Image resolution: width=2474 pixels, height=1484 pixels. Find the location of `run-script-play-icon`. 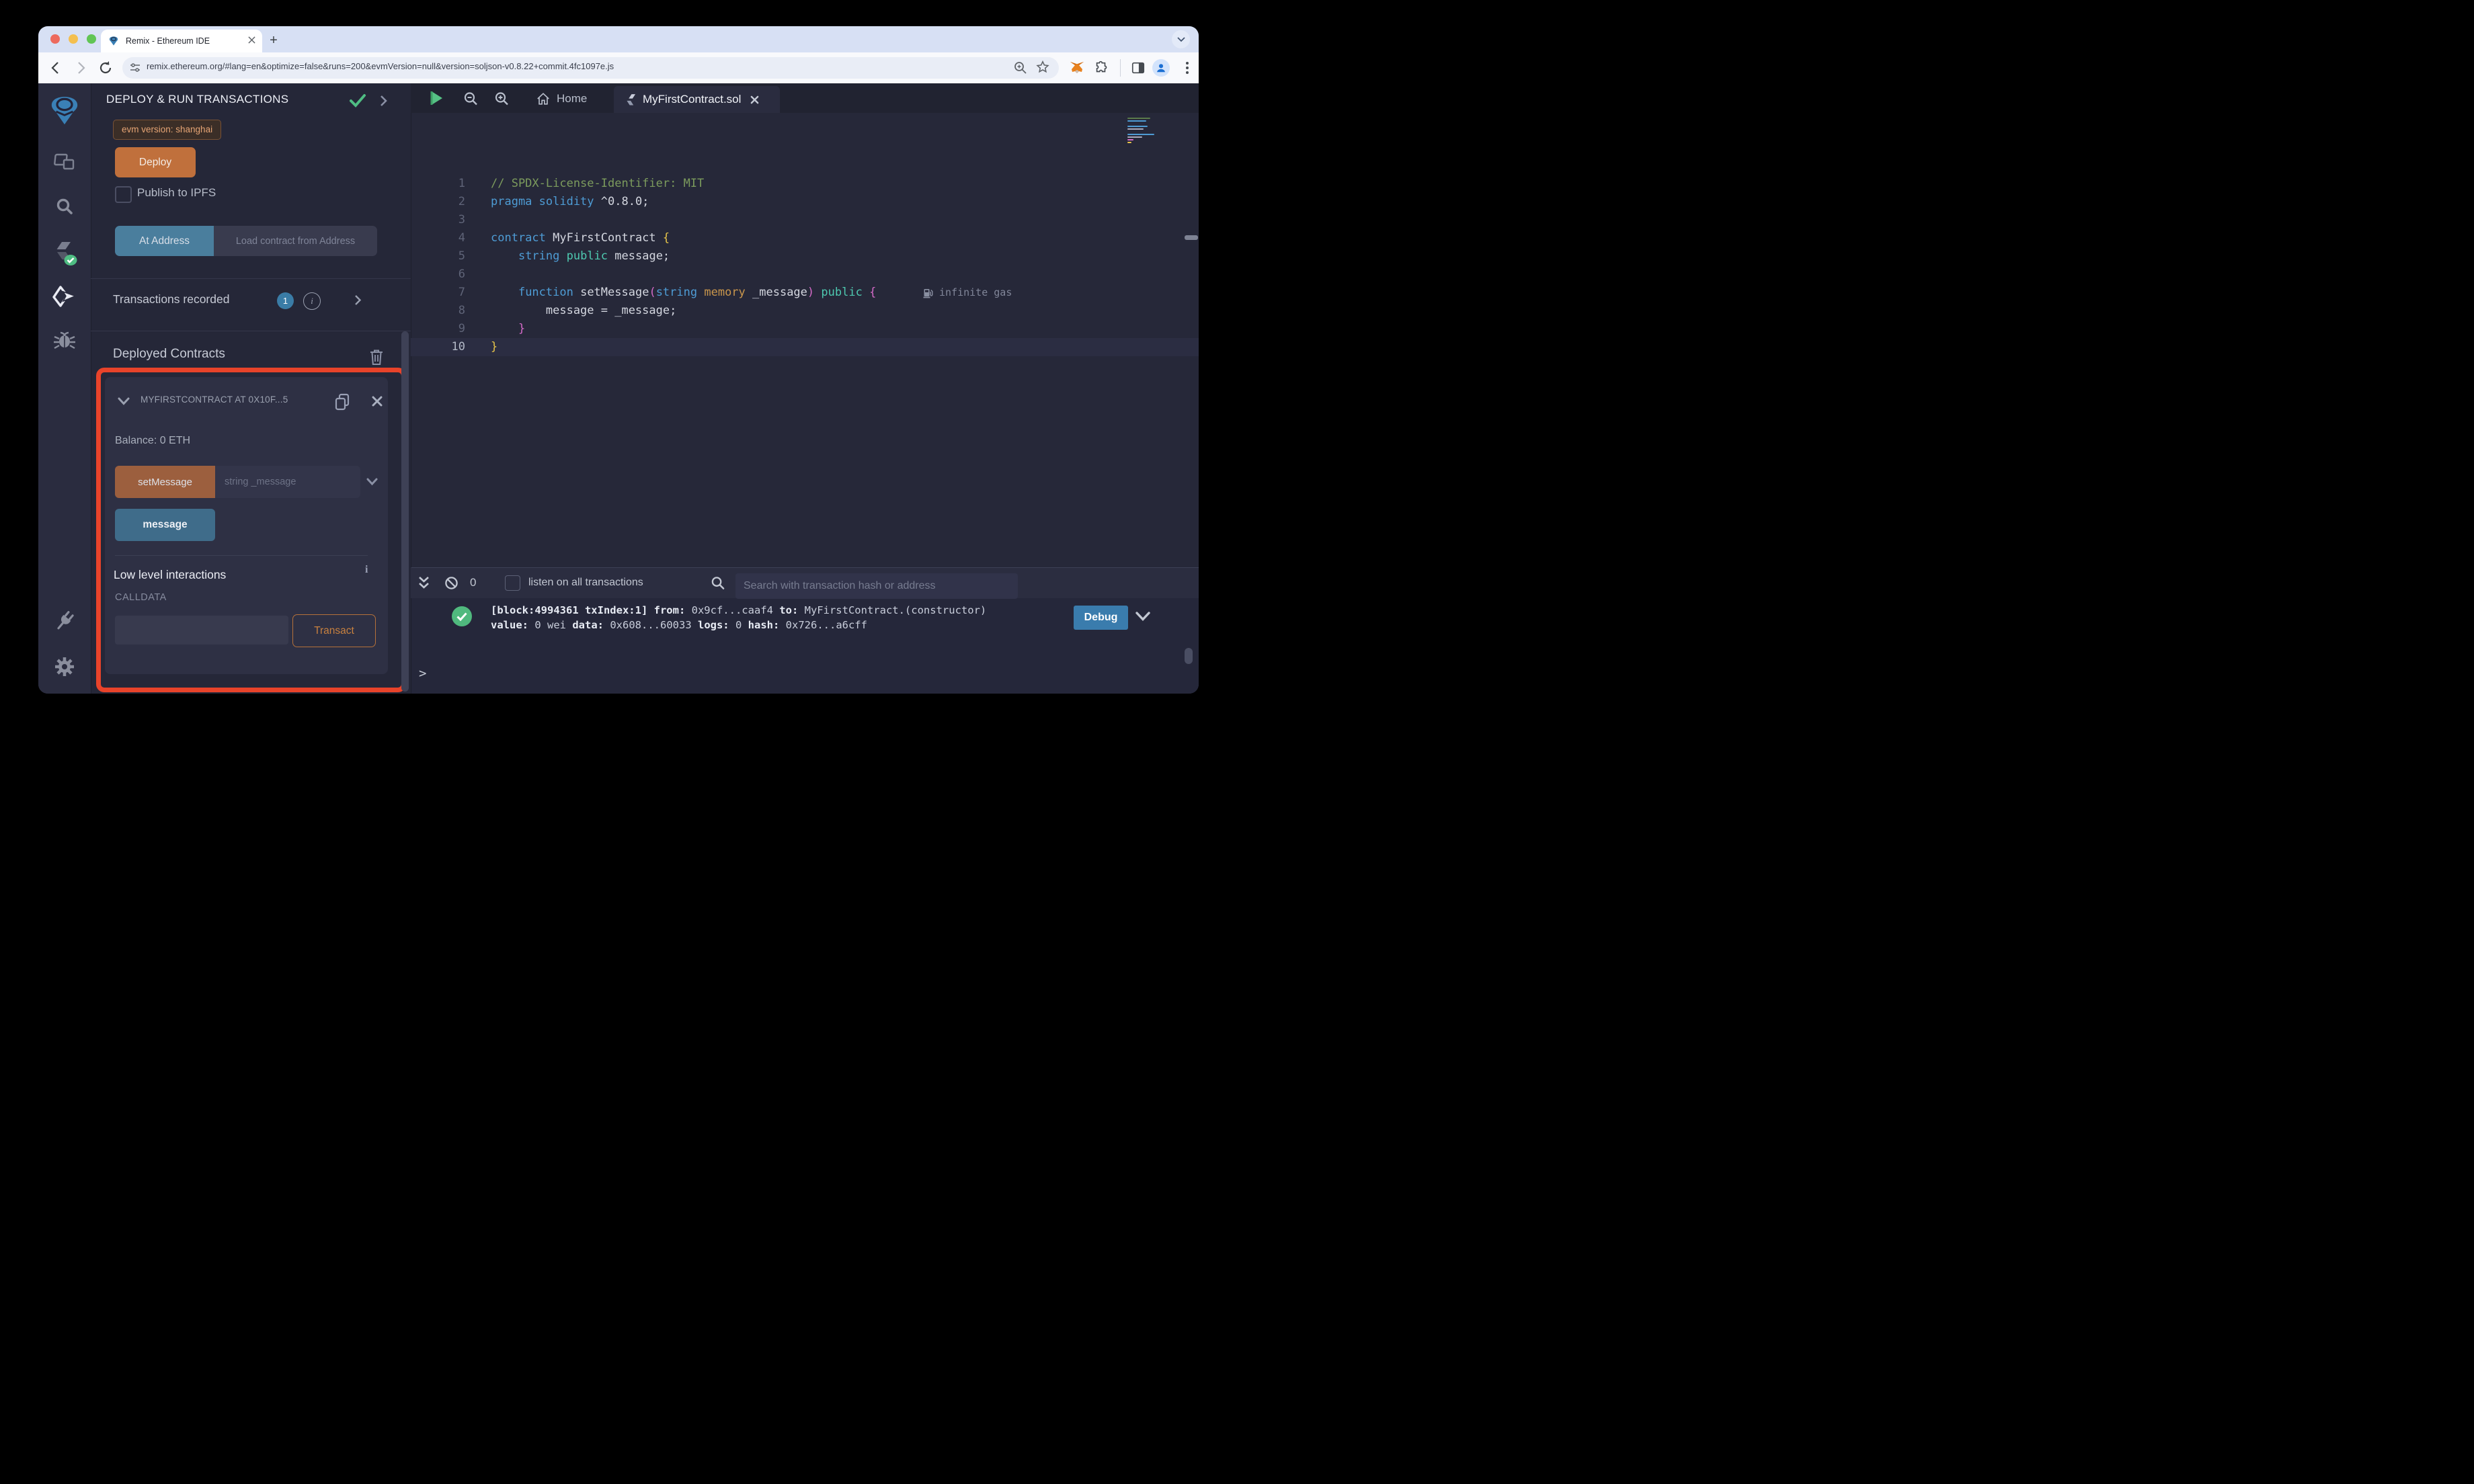

run-script-play-icon is located at coordinates (437, 100).